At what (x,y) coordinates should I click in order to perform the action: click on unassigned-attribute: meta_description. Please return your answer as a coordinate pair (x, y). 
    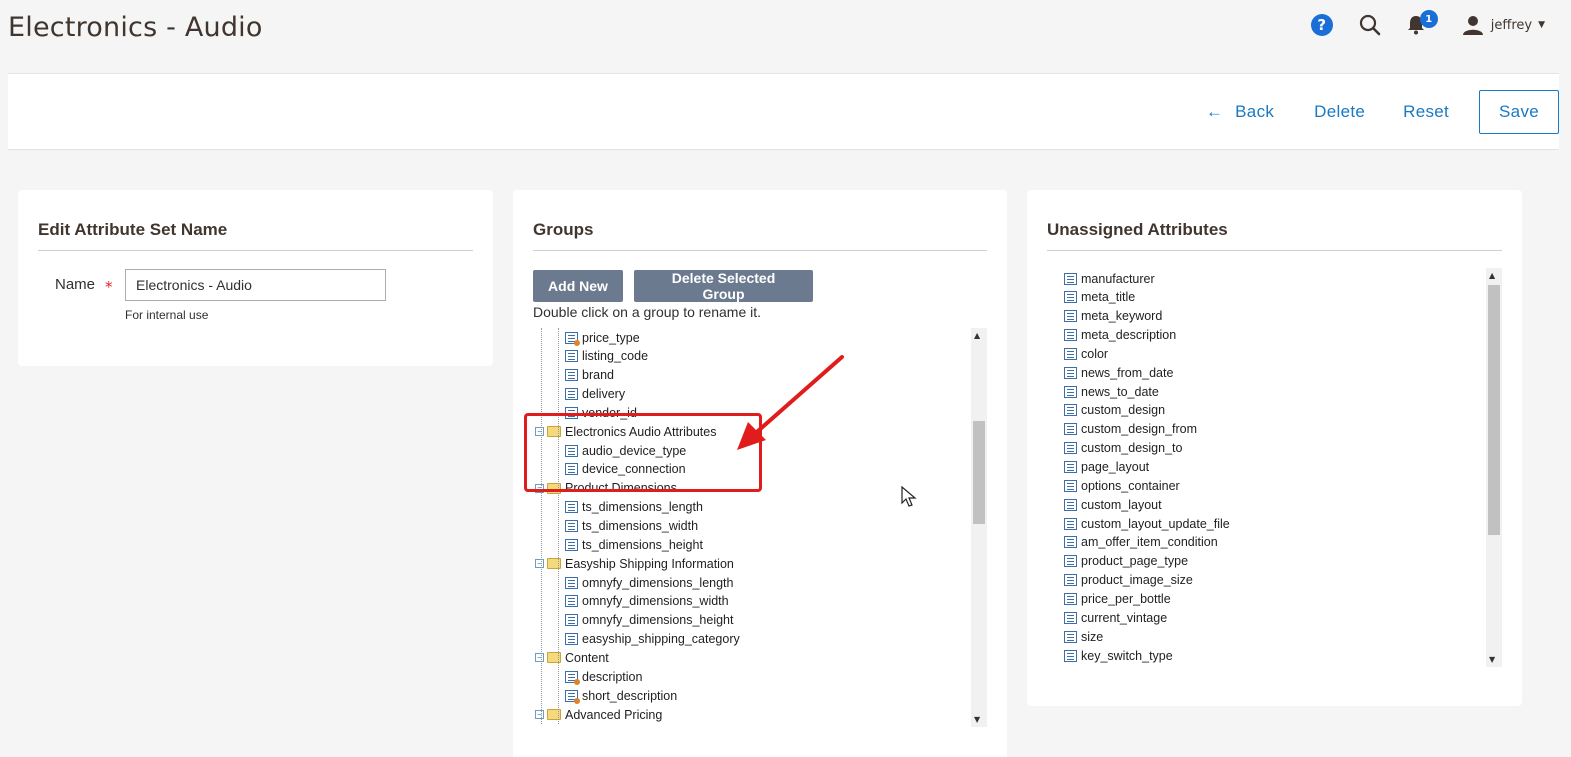
    Looking at the image, I should click on (1120, 335).